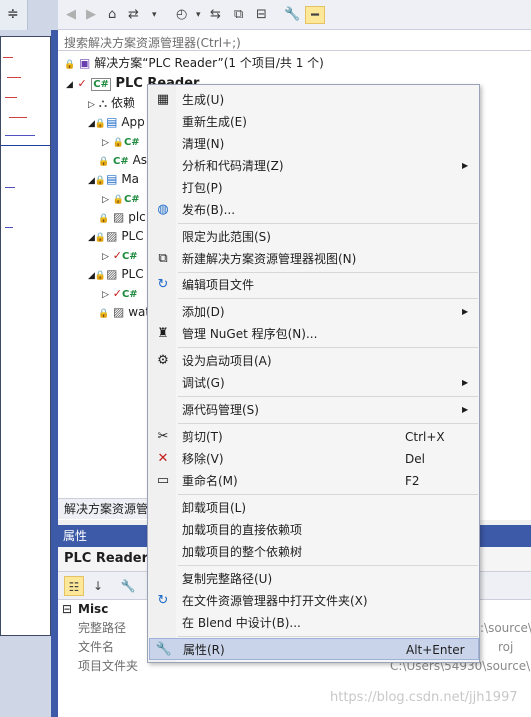 The image size is (531, 717). I want to click on history-icon: ◴, so click(181, 15).